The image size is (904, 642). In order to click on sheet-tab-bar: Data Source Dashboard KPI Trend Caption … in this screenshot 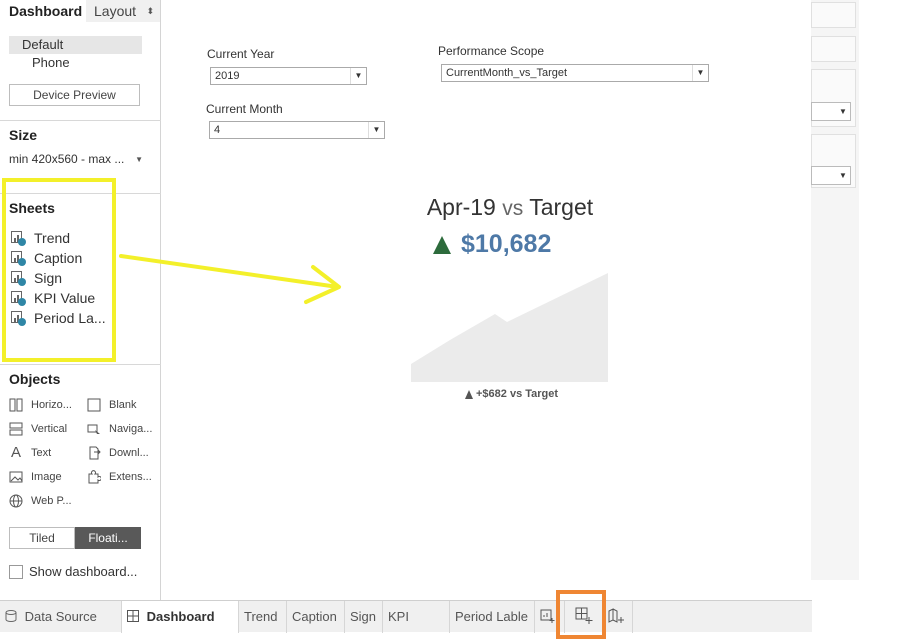, I will do `click(406, 621)`.